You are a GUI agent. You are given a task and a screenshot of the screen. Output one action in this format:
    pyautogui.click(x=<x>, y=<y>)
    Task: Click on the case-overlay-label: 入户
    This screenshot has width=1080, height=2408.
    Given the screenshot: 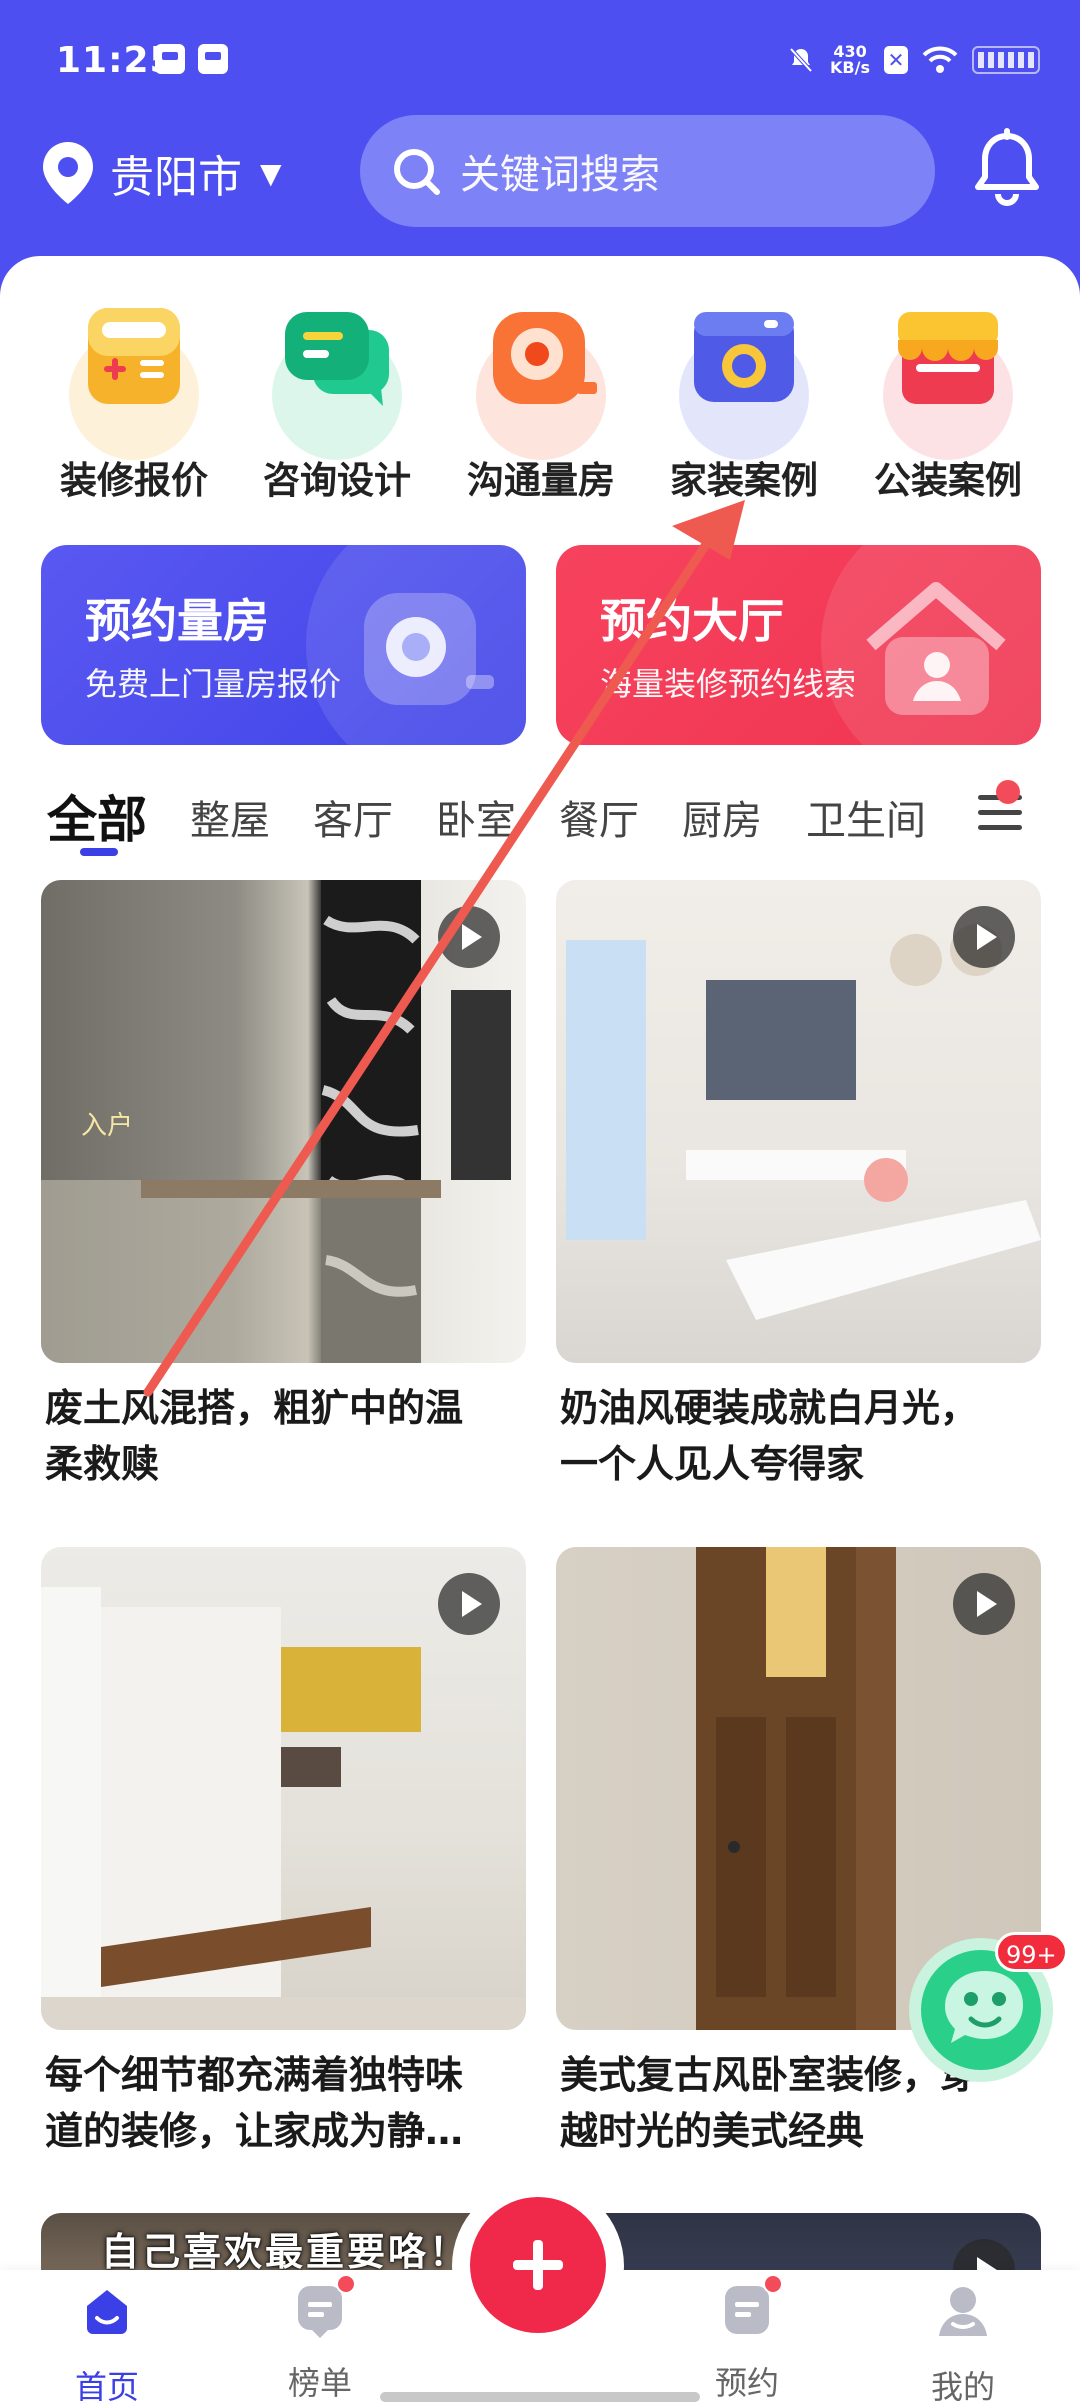 What is the action you would take?
    pyautogui.click(x=107, y=1126)
    